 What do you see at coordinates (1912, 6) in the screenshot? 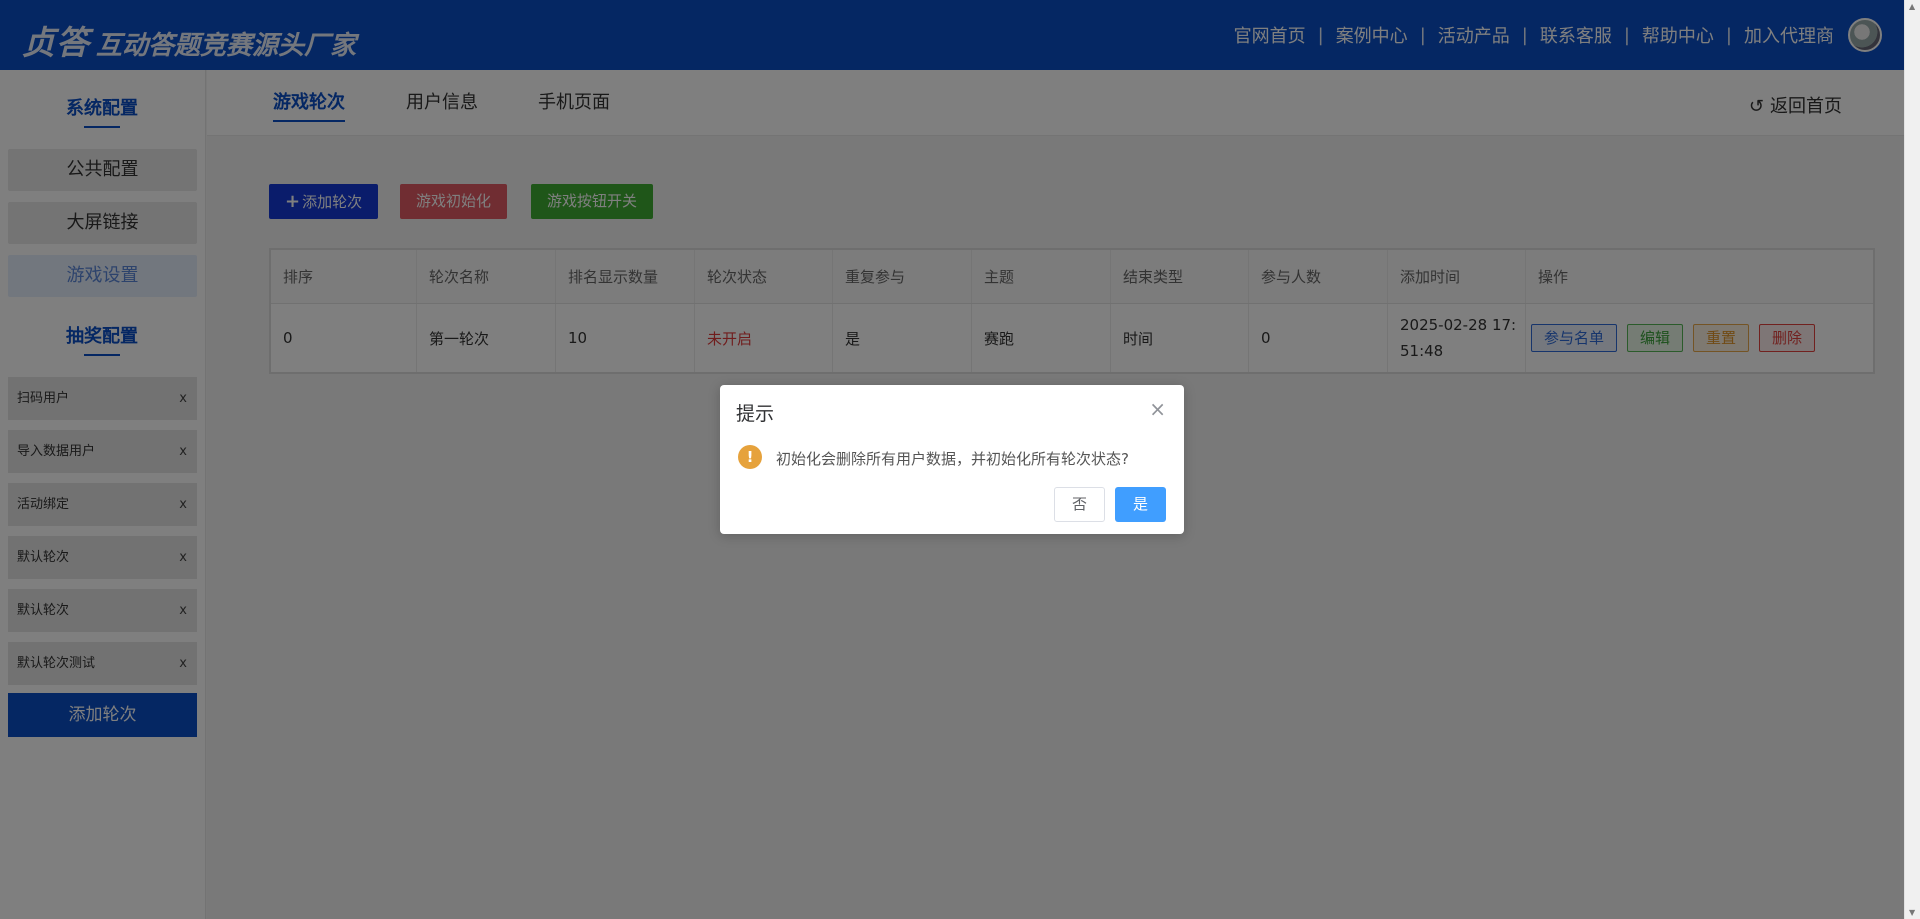
I see `scroll-up-icon: ▲` at bounding box center [1912, 6].